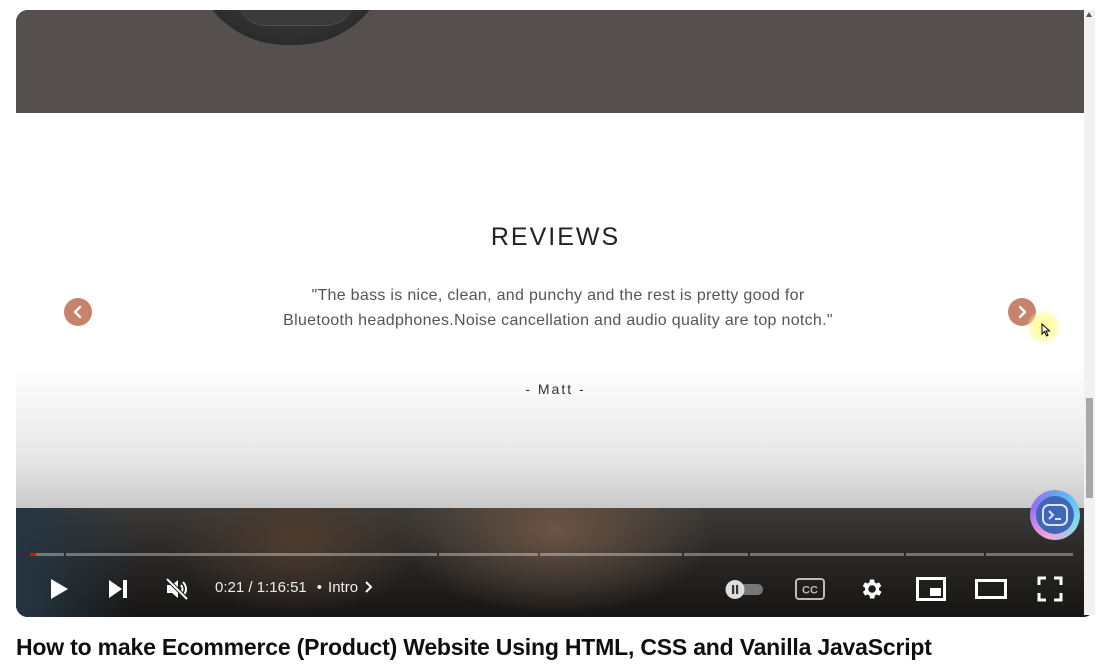 The width and height of the screenshot is (1112, 667). I want to click on mute-icon, so click(177, 589).